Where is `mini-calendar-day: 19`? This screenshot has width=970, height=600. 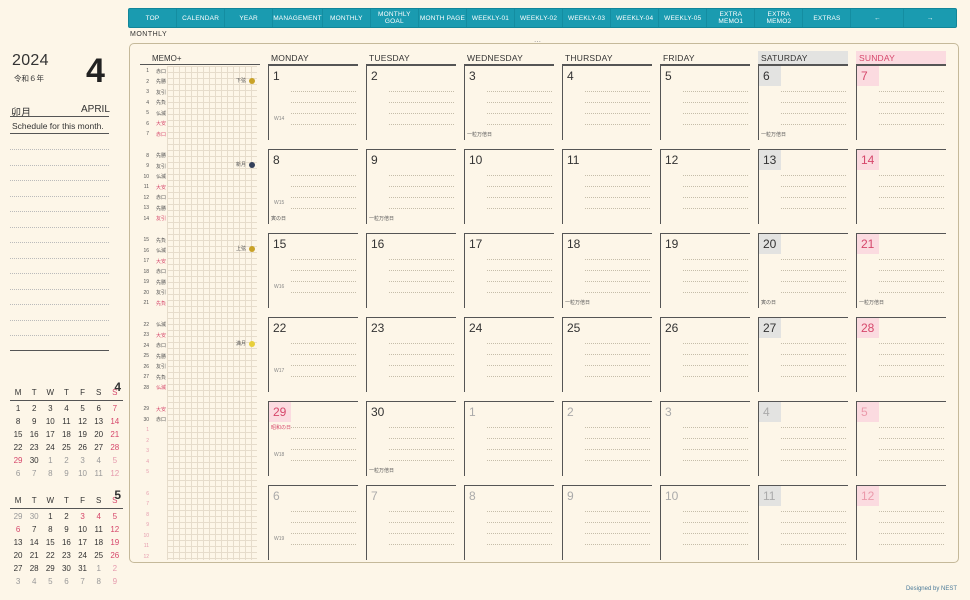 mini-calendar-day: 19 is located at coordinates (115, 542).